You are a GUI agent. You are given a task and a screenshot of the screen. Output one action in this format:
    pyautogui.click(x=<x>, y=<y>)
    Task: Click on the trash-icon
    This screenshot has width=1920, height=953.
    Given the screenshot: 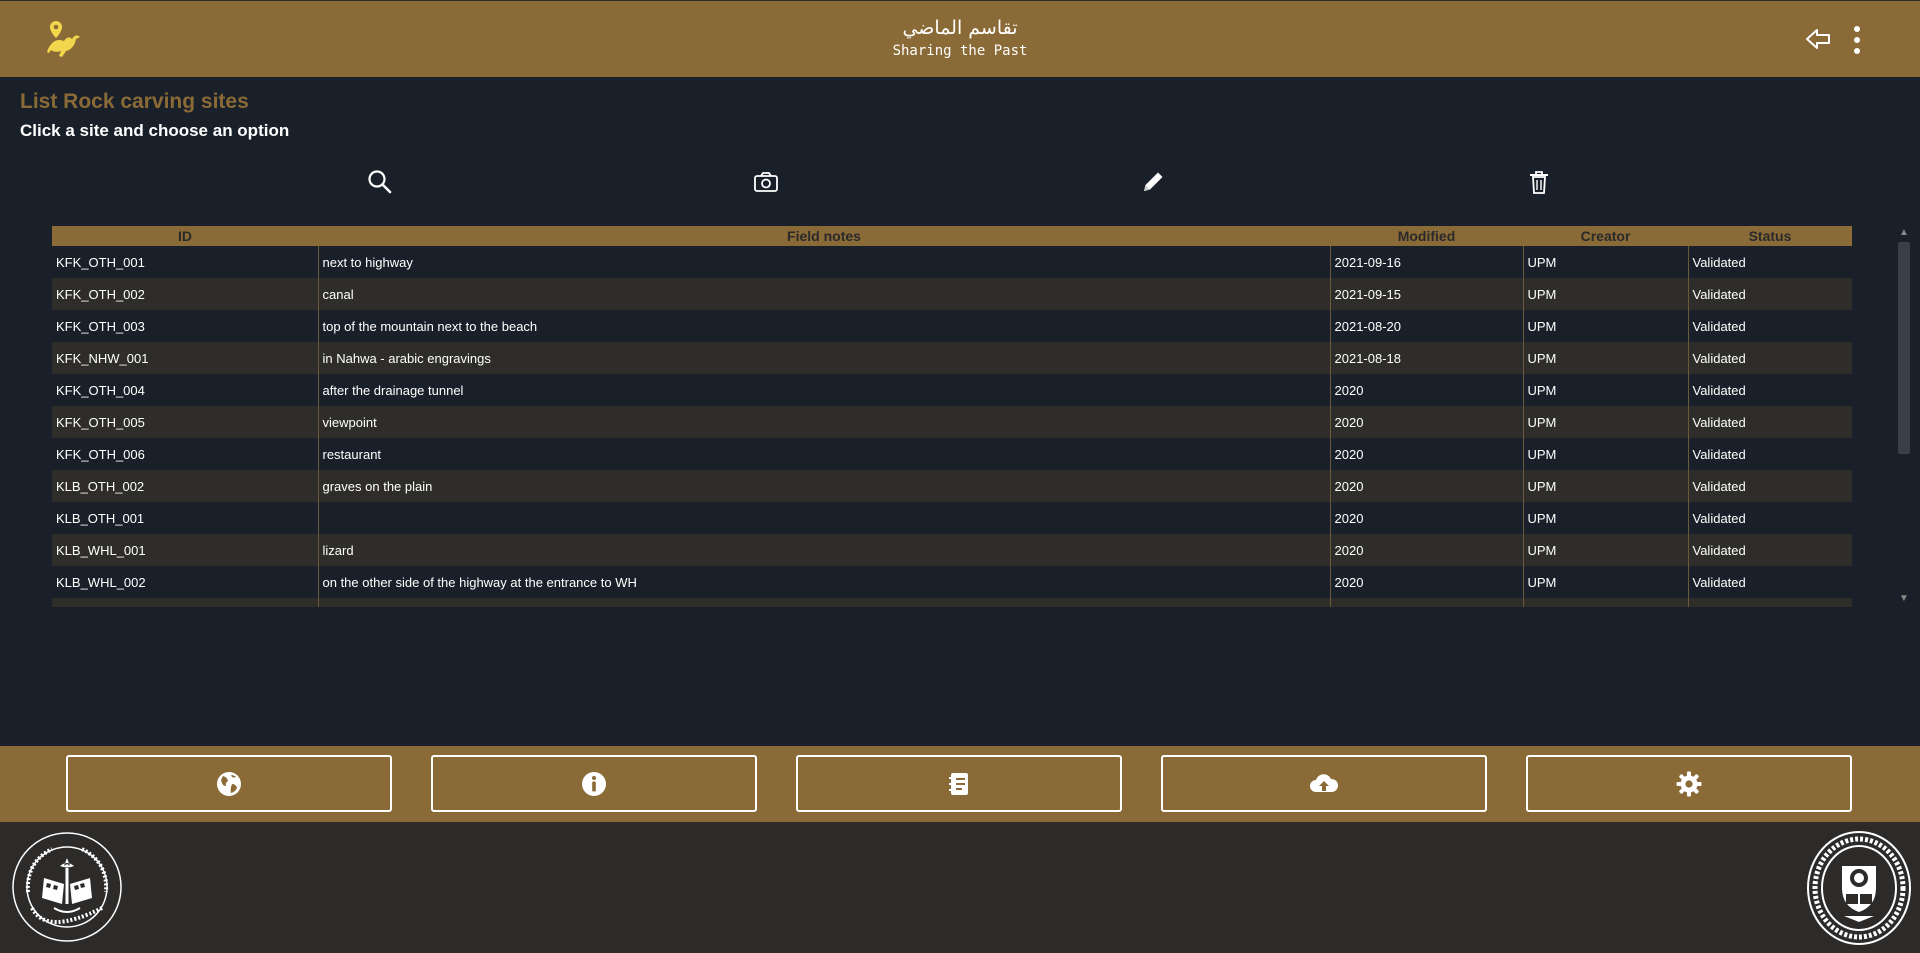 What is the action you would take?
    pyautogui.click(x=1539, y=182)
    